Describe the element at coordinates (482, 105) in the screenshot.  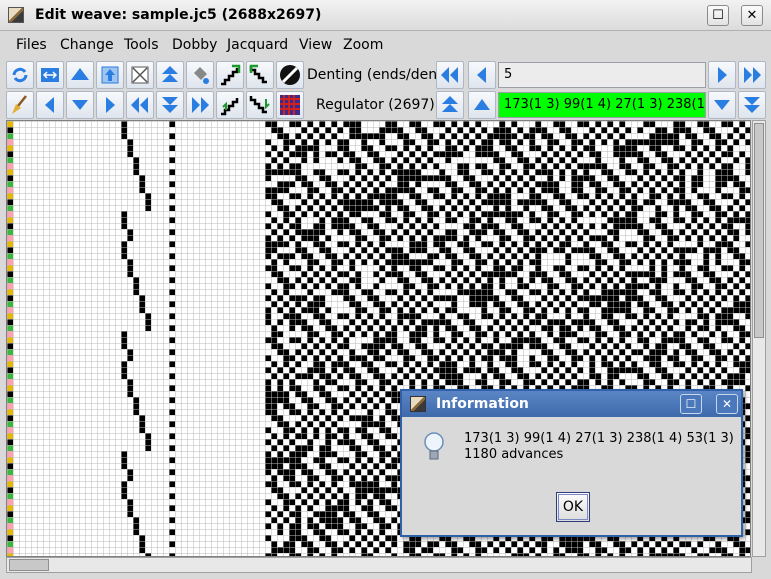
I see `up-small-icon` at that location.